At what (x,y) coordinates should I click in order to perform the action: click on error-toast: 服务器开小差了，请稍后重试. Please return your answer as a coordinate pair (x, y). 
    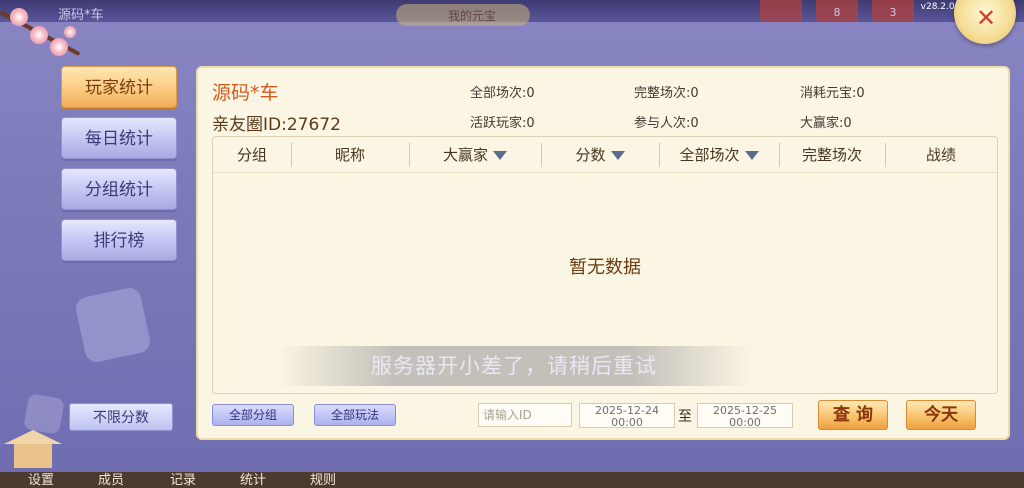
    Looking at the image, I should click on (514, 366).